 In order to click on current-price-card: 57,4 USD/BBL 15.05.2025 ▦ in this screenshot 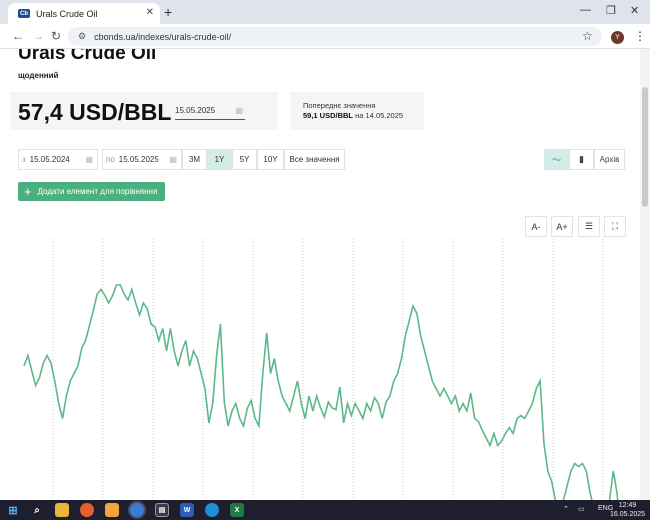, I will do `click(144, 111)`.